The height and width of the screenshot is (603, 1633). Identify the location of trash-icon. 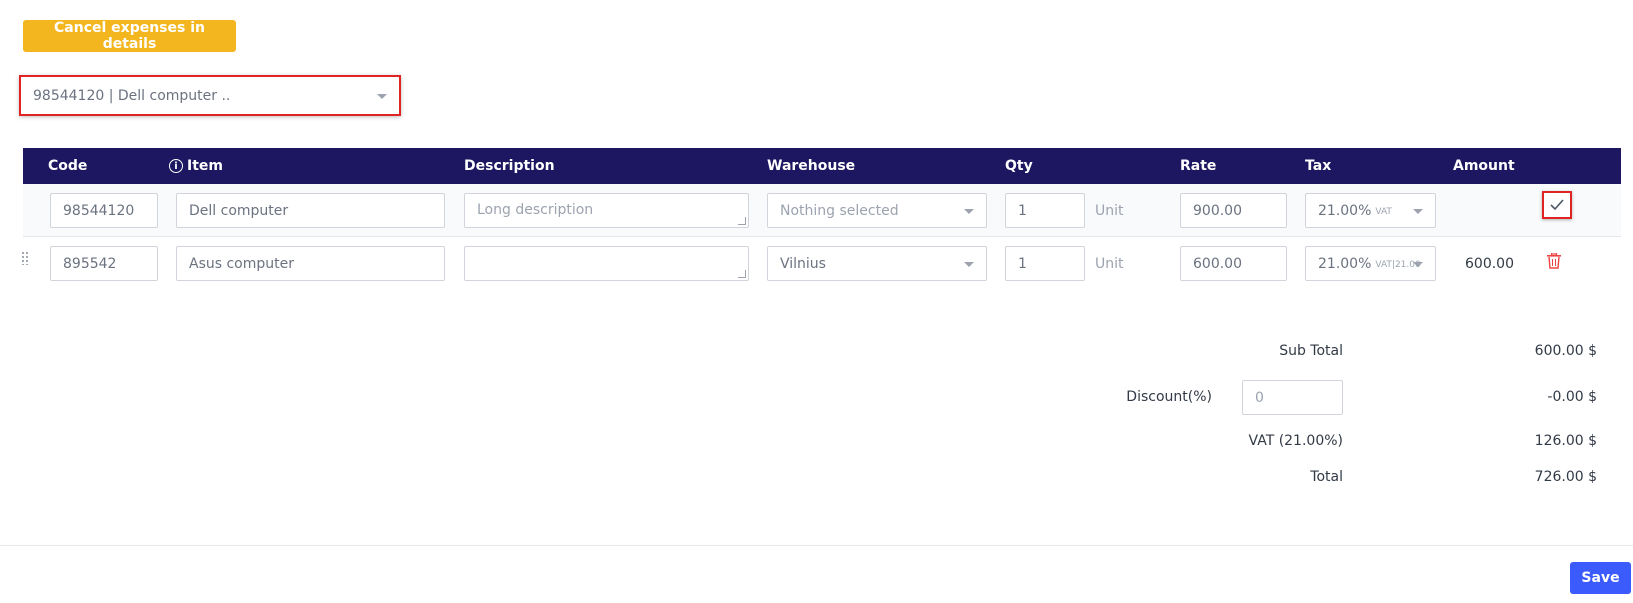
(1554, 260).